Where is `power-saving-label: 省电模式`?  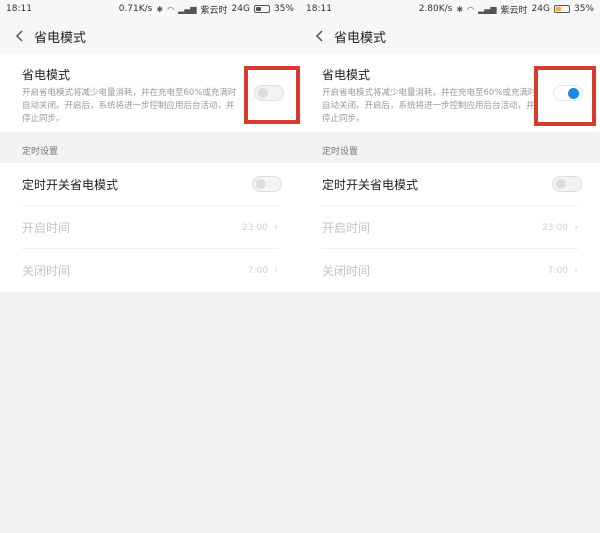 power-saving-label: 省电模式 is located at coordinates (46, 75).